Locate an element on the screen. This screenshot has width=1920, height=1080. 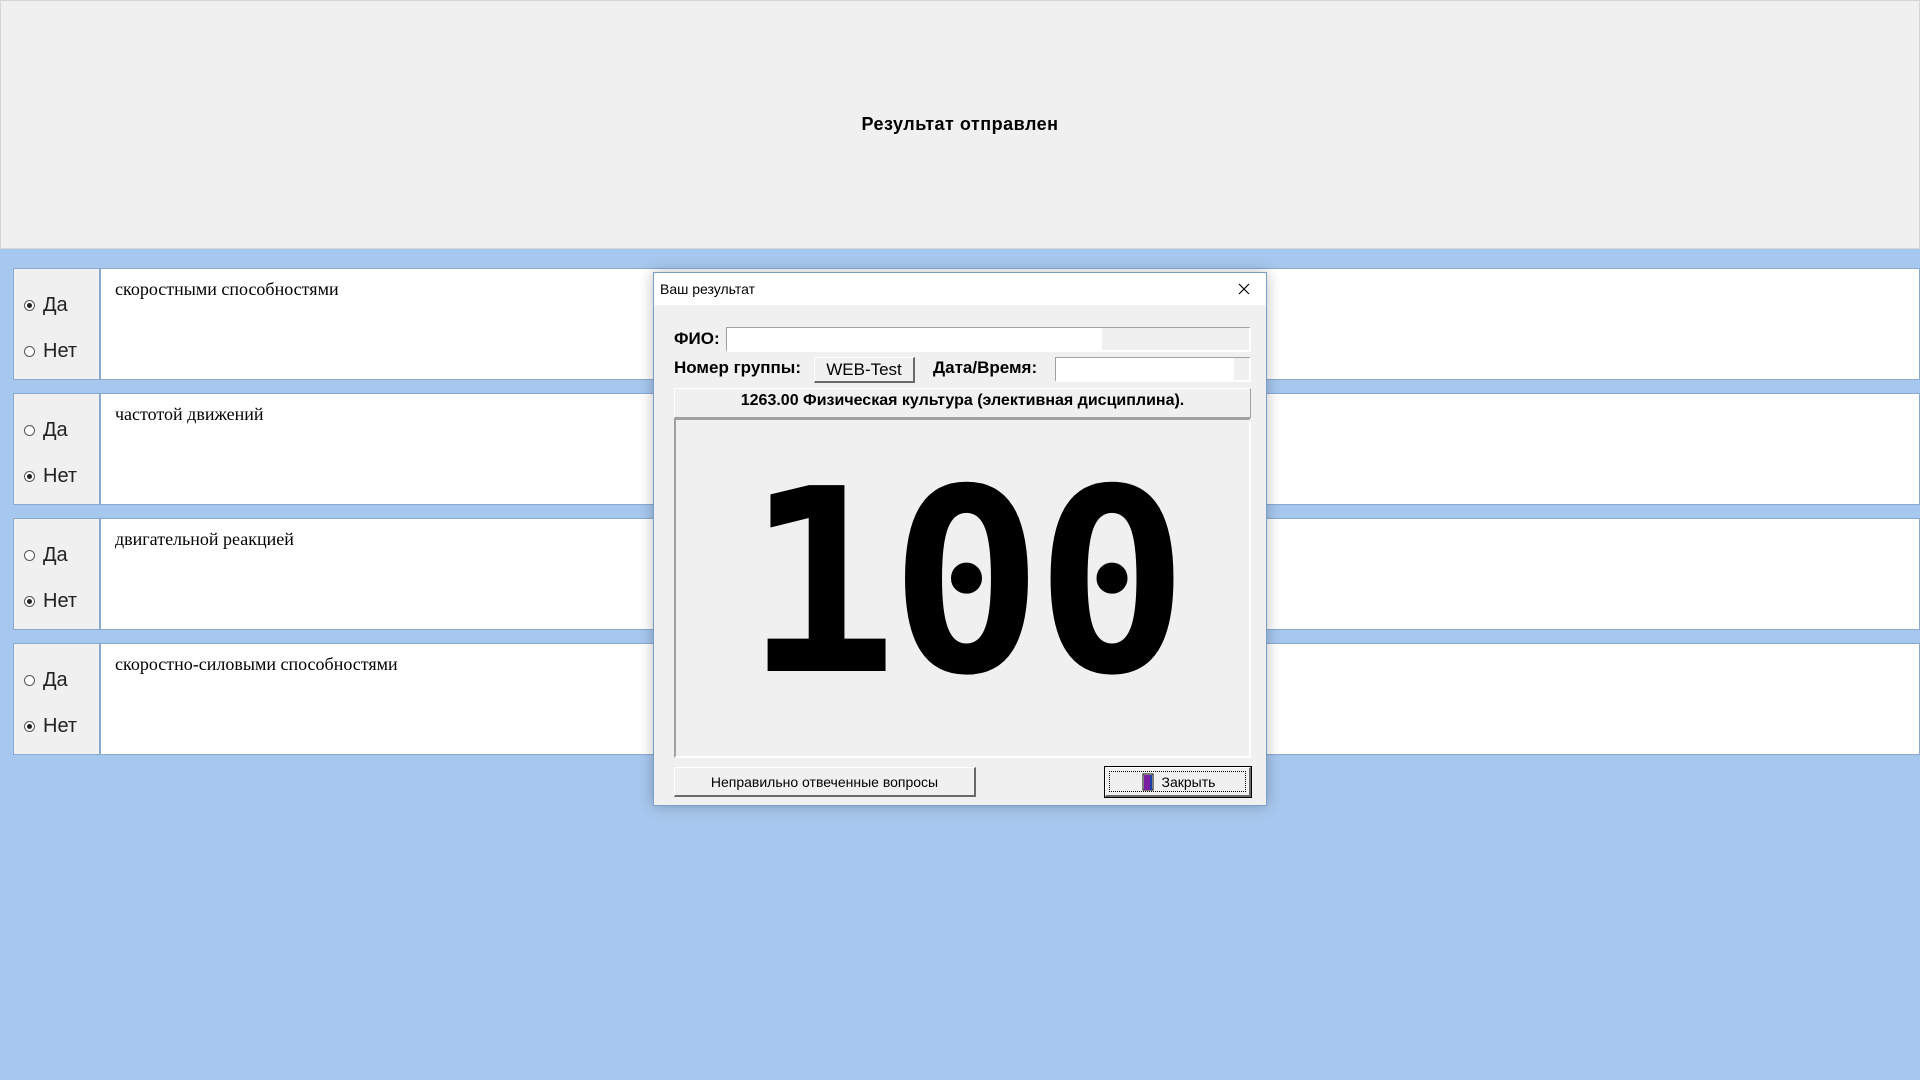
close-icon is located at coordinates (1244, 289).